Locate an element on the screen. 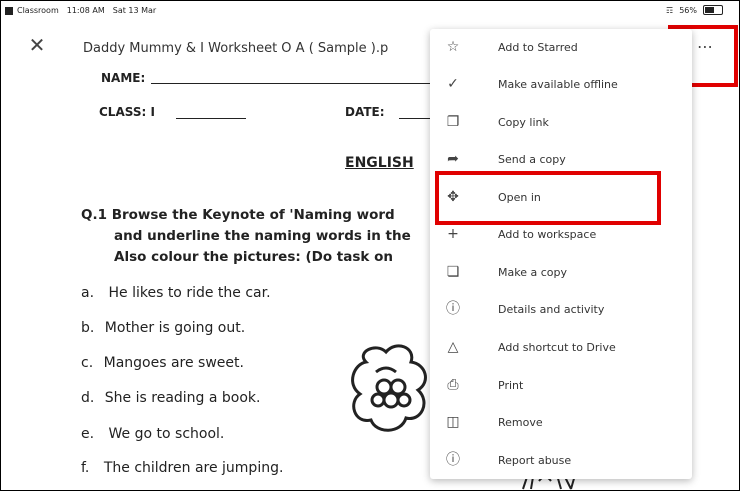 The height and width of the screenshot is (491, 740). menu-item-label: Add to Starred is located at coordinates (538, 47).